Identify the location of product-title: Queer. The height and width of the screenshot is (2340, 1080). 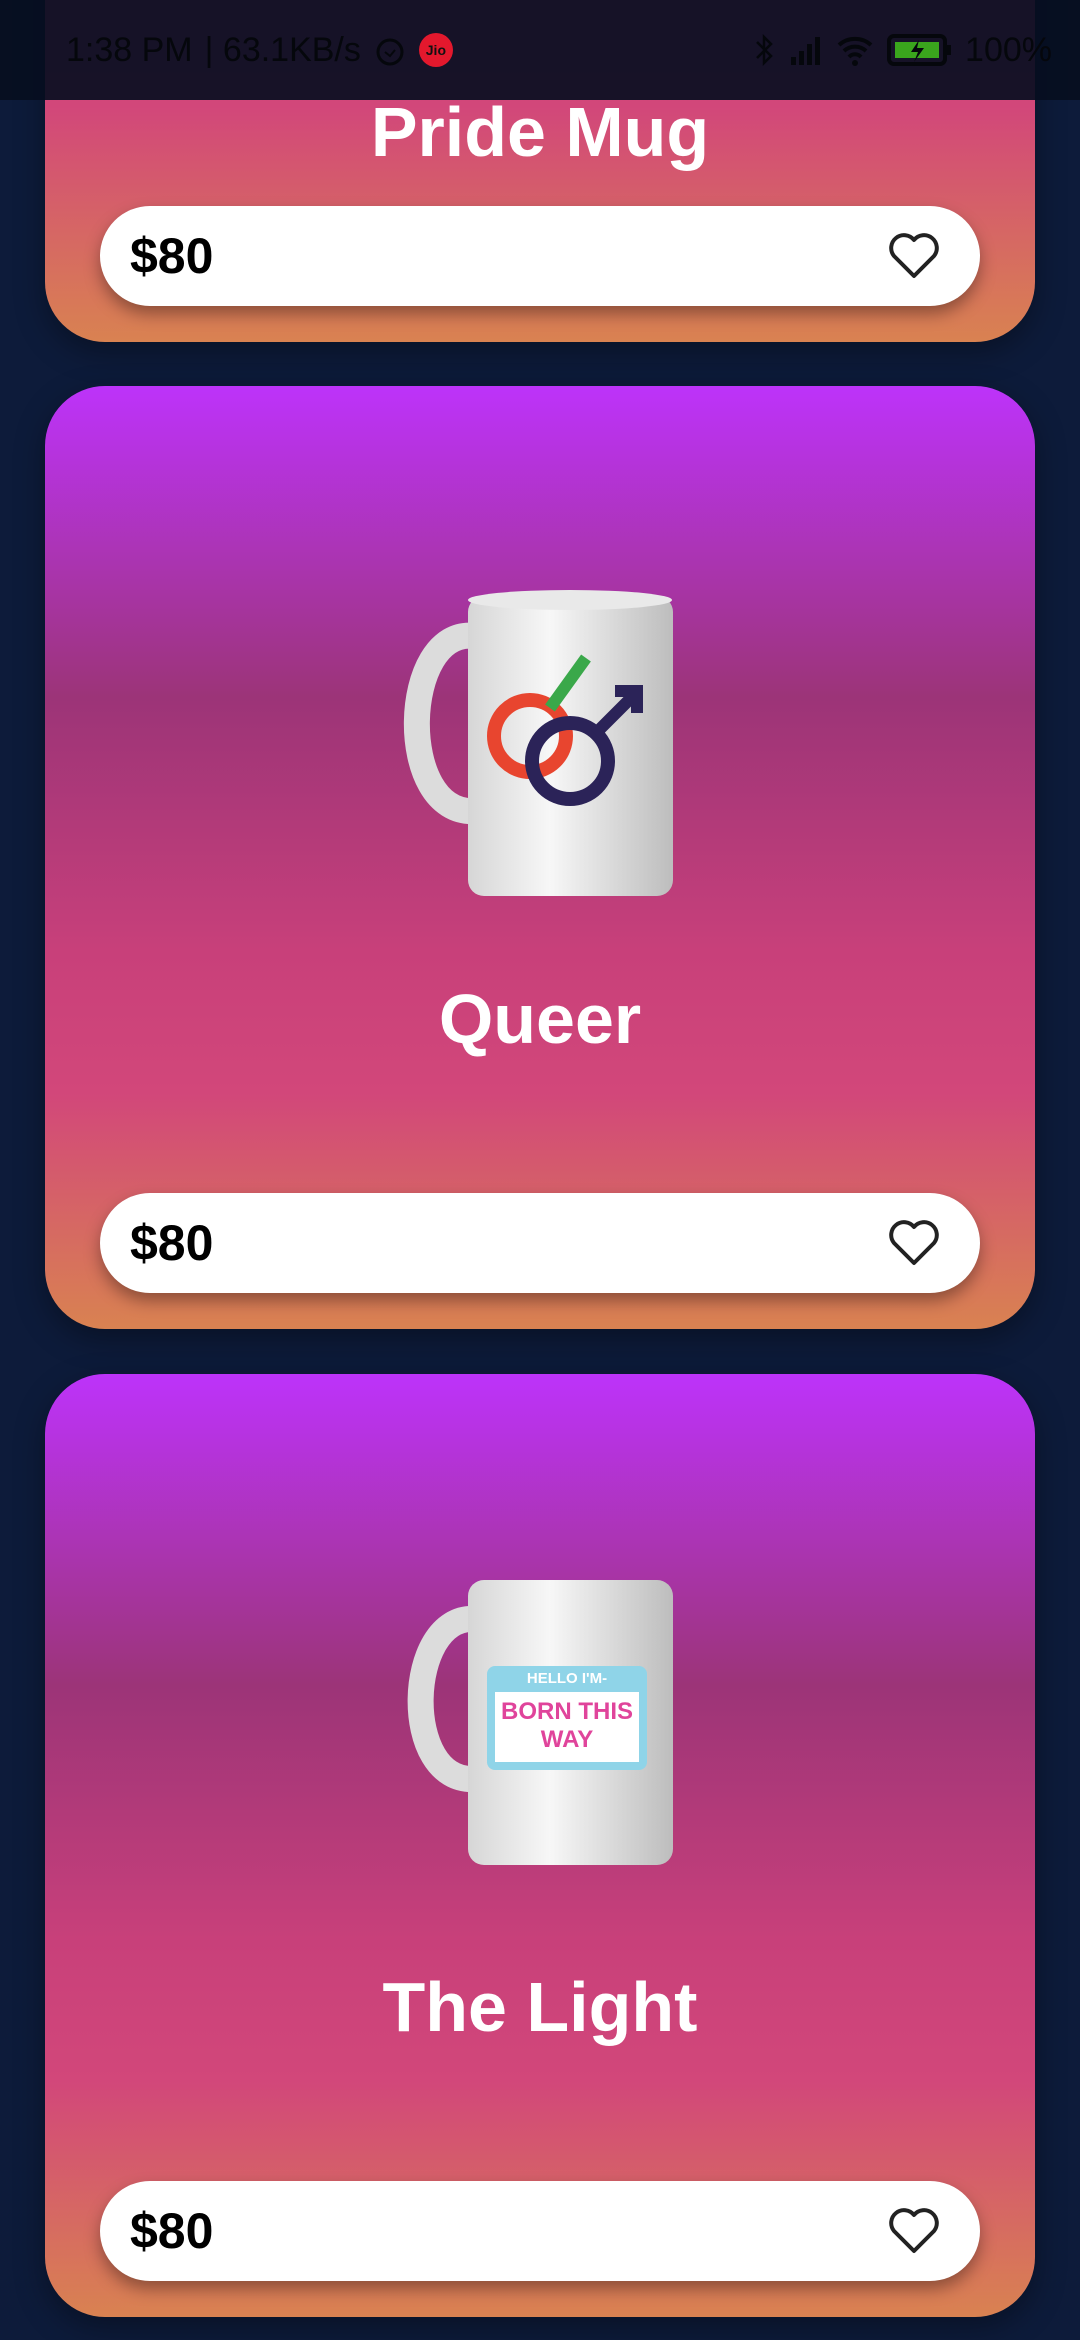
(540, 1019).